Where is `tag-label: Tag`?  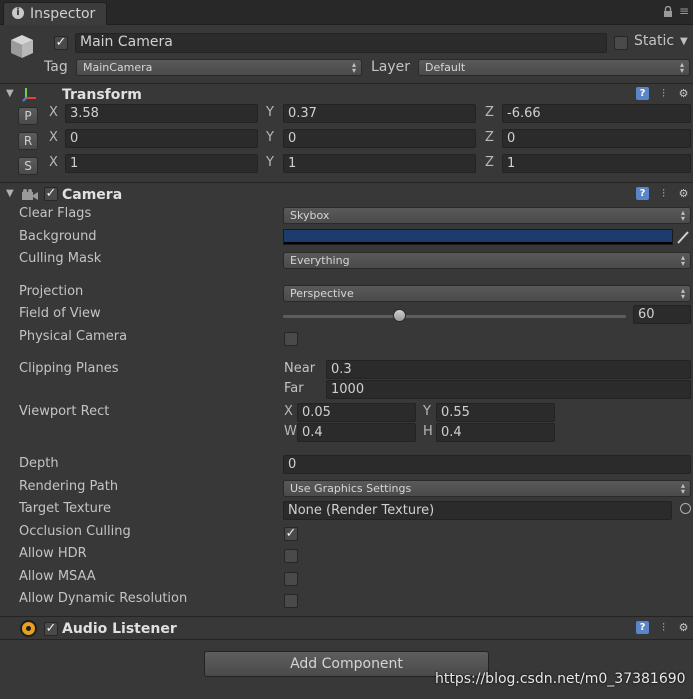
tag-label: Tag is located at coordinates (56, 67).